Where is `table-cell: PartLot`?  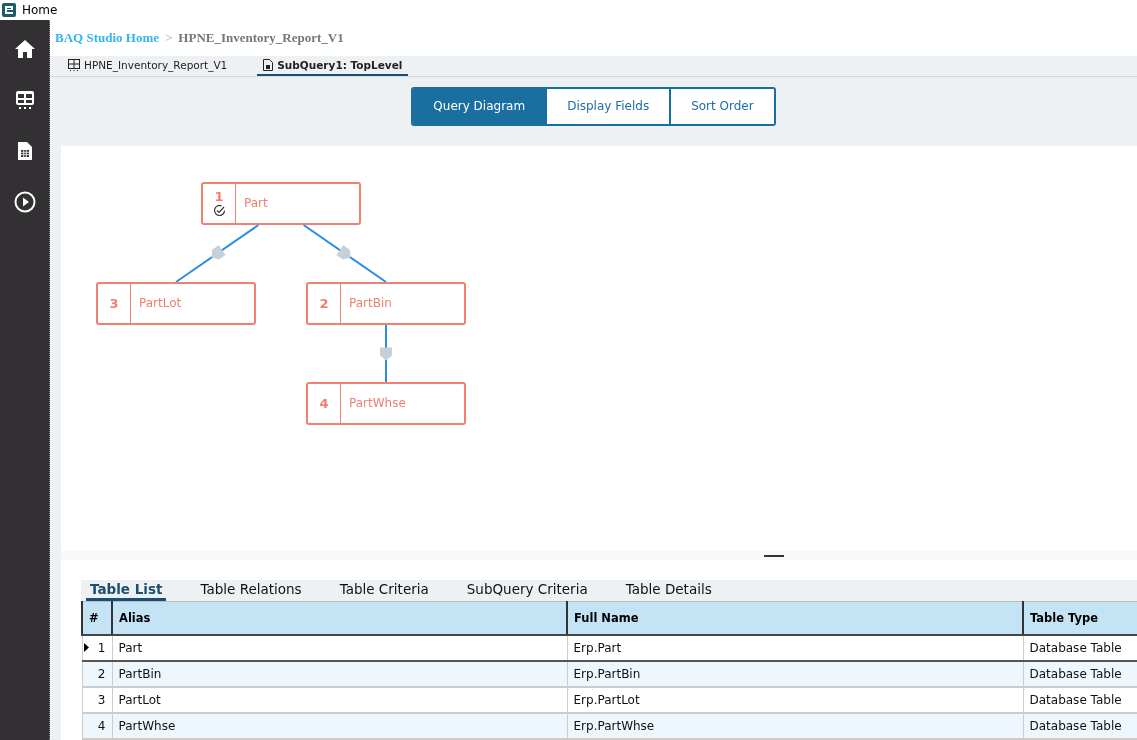 table-cell: PartLot is located at coordinates (339, 700).